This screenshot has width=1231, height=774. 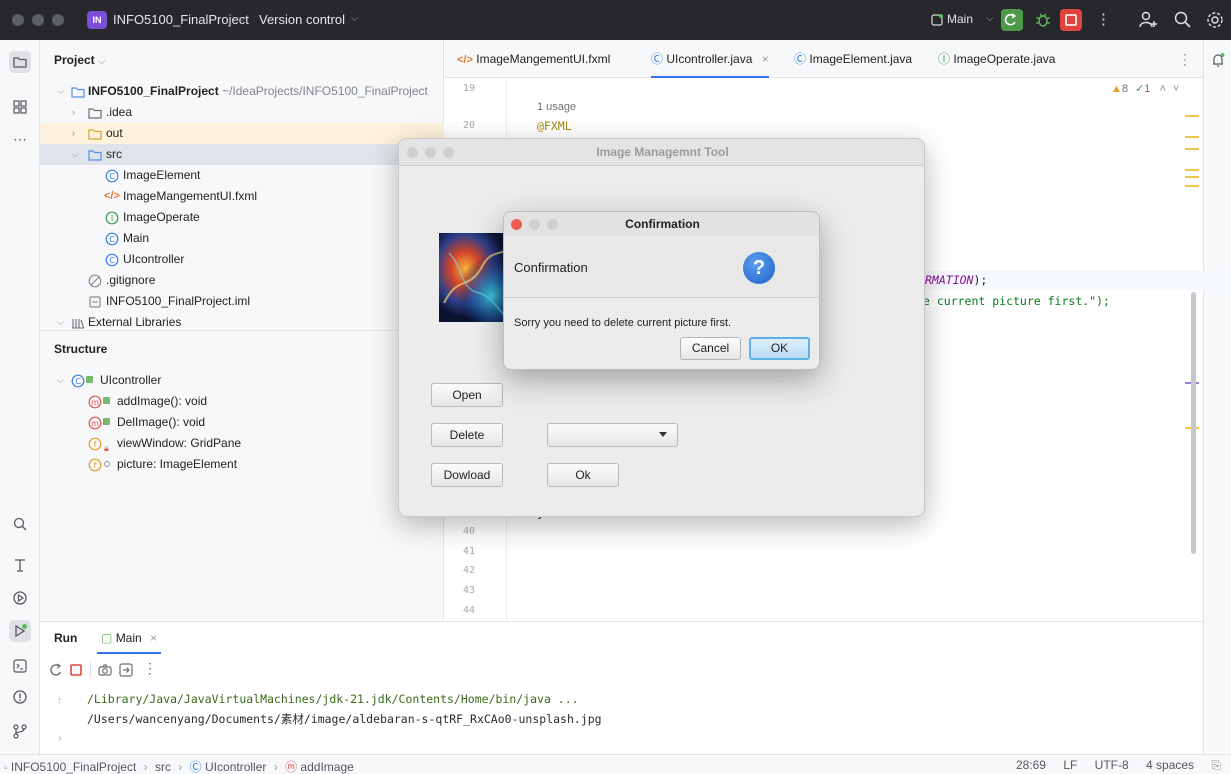 What do you see at coordinates (20, 697) in the screenshot?
I see `problems-tool-button` at bounding box center [20, 697].